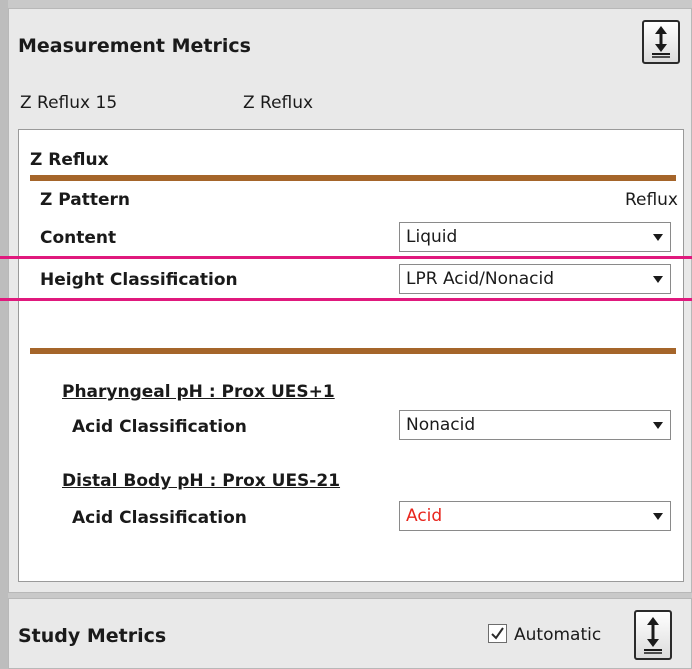 This screenshot has height=669, width=692. Describe the element at coordinates (69, 160) in the screenshot. I see `section-heading: Z Reflux` at that location.